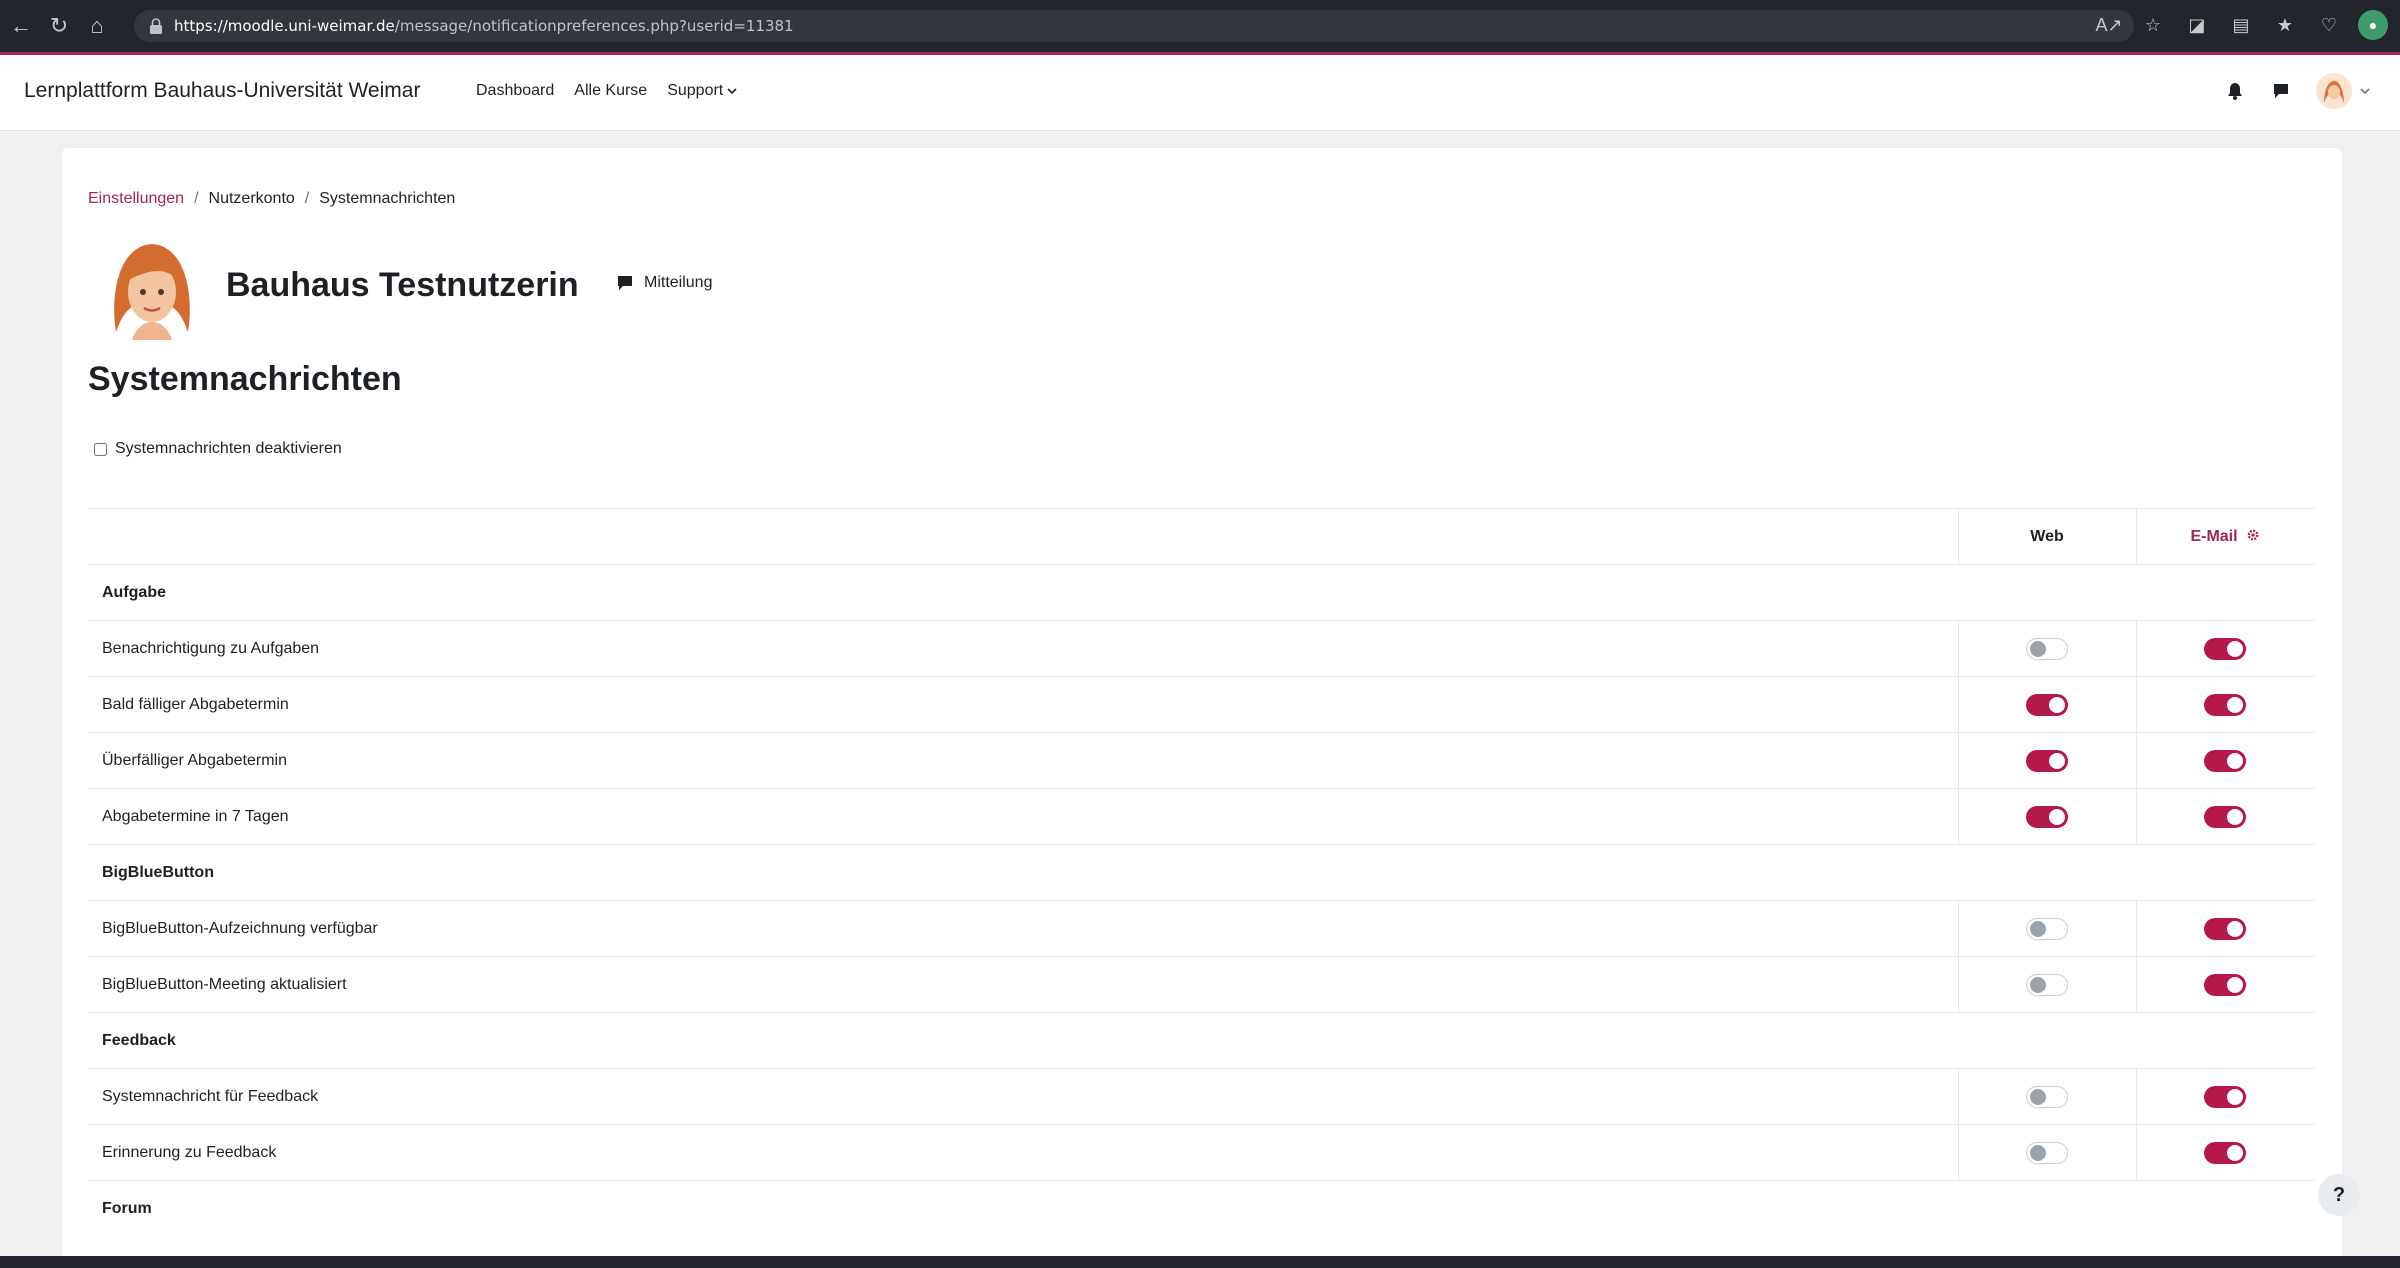 Image resolution: width=2400 pixels, height=1268 pixels. I want to click on table-row: Überfälliger Abgabetermin, so click(1201, 760).